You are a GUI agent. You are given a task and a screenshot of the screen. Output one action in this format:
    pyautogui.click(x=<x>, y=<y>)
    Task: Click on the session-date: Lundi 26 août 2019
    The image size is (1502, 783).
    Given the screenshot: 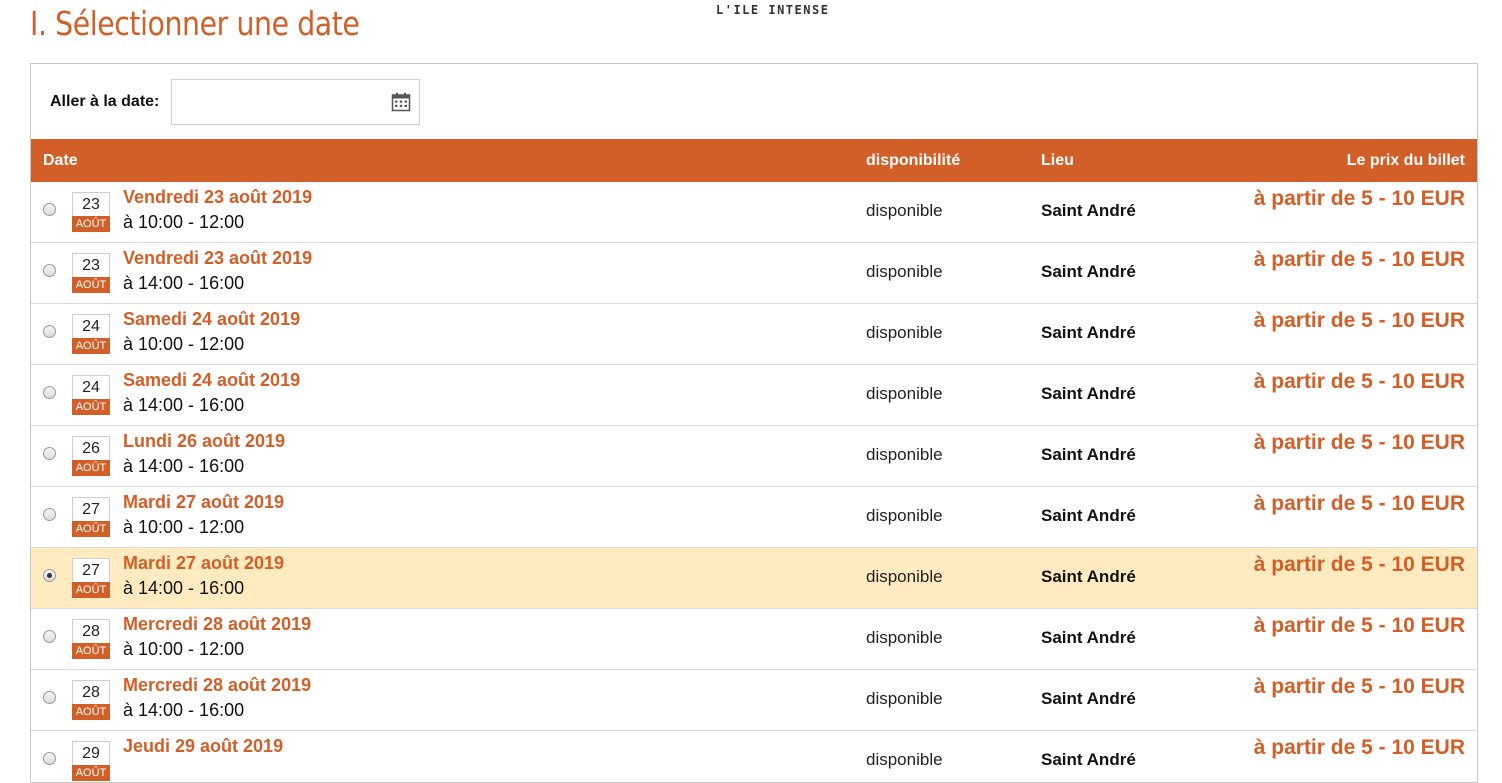 What is the action you would take?
    pyautogui.click(x=204, y=441)
    